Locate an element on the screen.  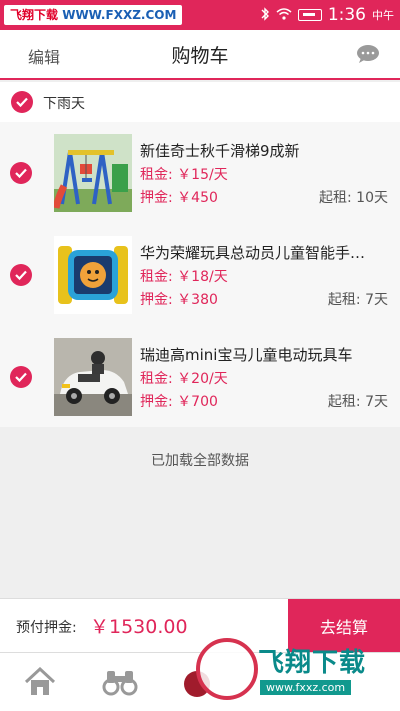
item-title: 新佳奇士秋千滑梯9成新 is located at coordinates (257, 150).